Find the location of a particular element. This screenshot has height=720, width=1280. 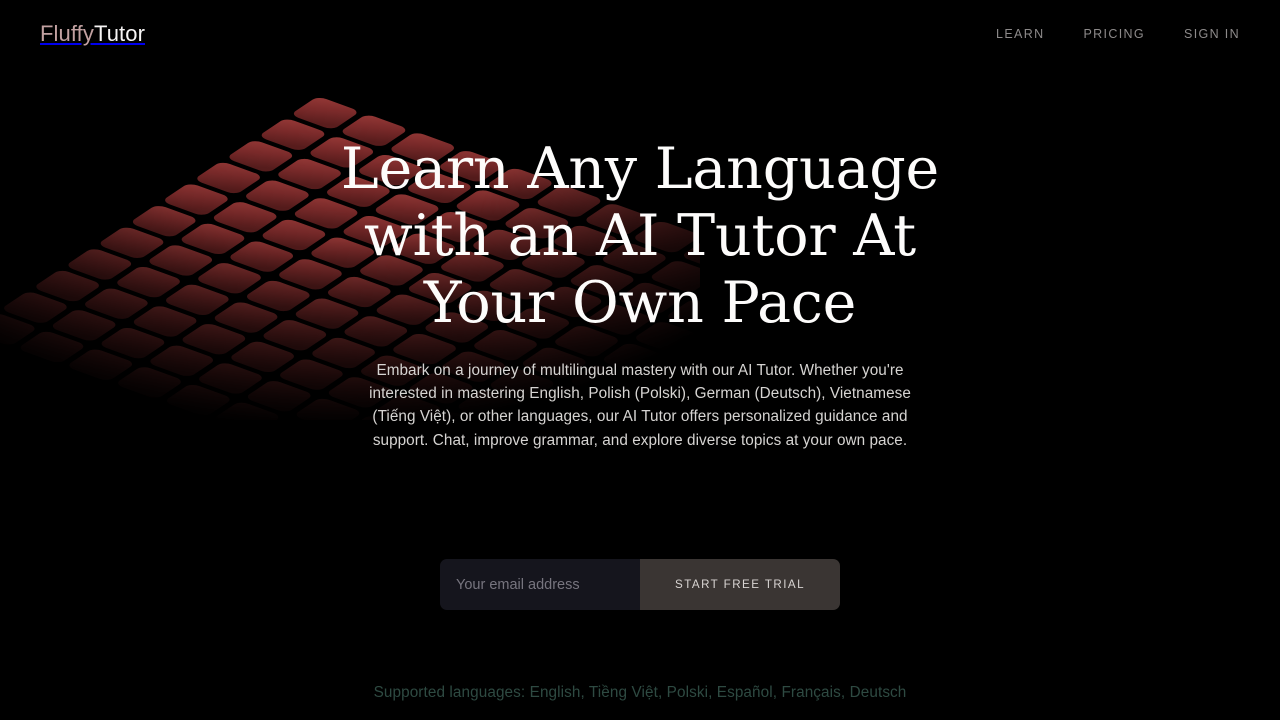

brand-logo-secondary: Tutor is located at coordinates (120, 33).